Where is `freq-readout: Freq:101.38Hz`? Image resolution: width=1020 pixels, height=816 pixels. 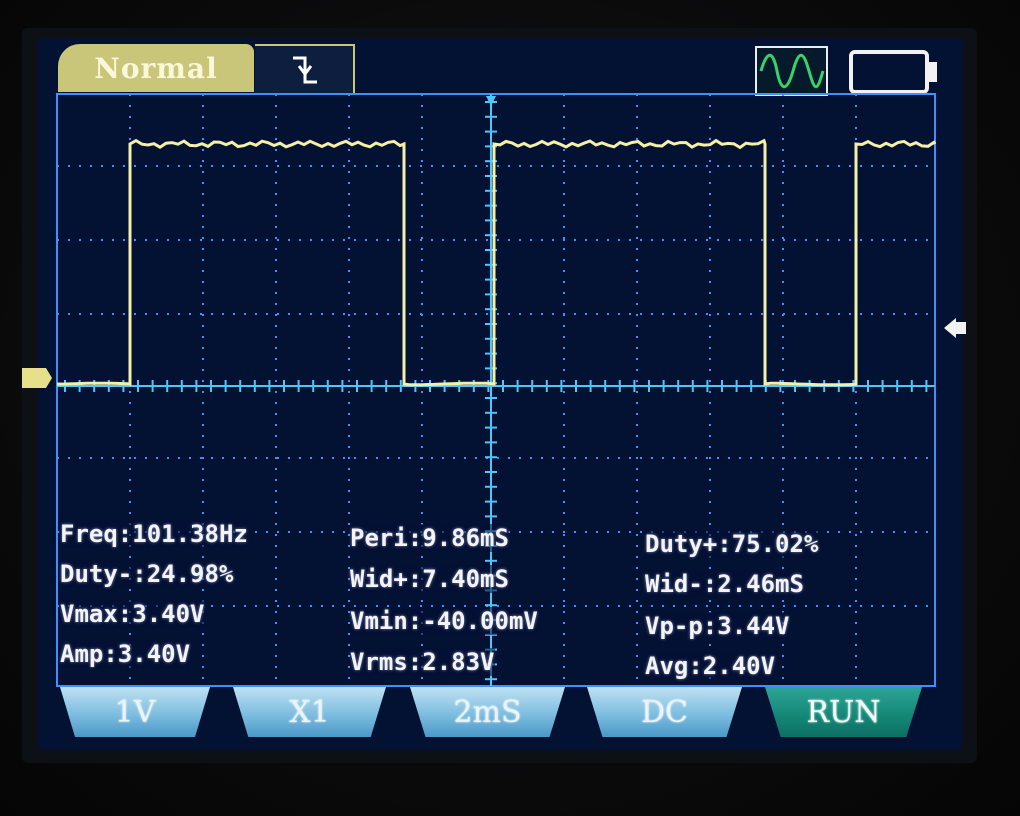
freq-readout: Freq:101.38Hz is located at coordinates (154, 534).